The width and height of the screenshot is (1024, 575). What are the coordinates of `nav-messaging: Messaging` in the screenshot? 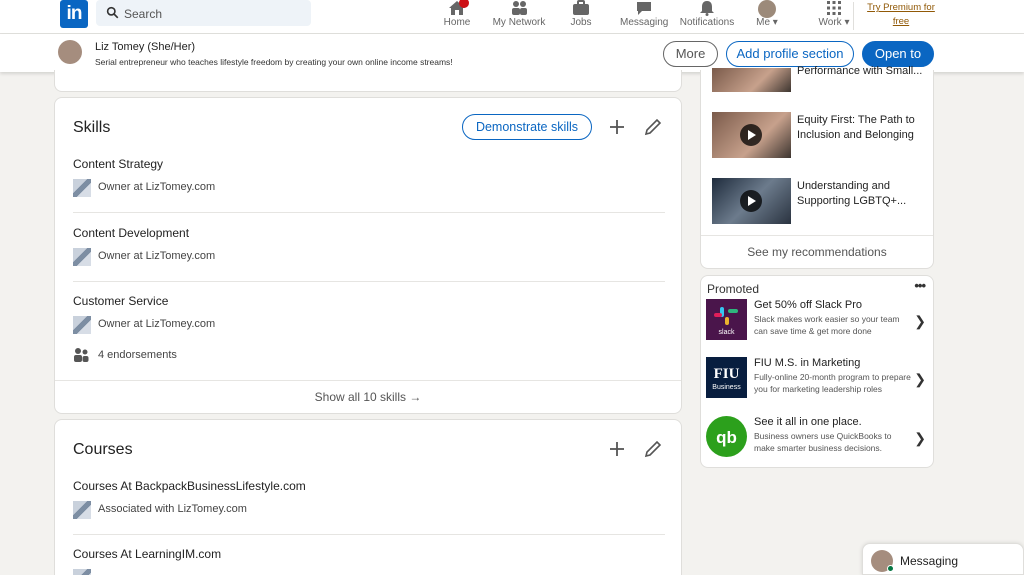 It's located at (644, 17).